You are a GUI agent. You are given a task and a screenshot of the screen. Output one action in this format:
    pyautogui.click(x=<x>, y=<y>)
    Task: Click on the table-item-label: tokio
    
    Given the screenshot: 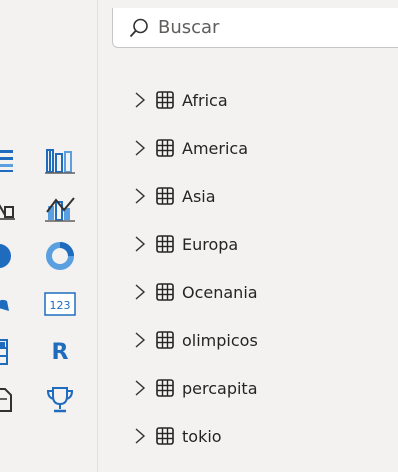 What is the action you would take?
    pyautogui.click(x=202, y=436)
    